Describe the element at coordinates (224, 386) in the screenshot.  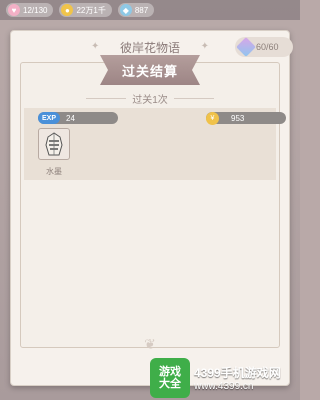
I see `watermark-url: www.4399.cn` at that location.